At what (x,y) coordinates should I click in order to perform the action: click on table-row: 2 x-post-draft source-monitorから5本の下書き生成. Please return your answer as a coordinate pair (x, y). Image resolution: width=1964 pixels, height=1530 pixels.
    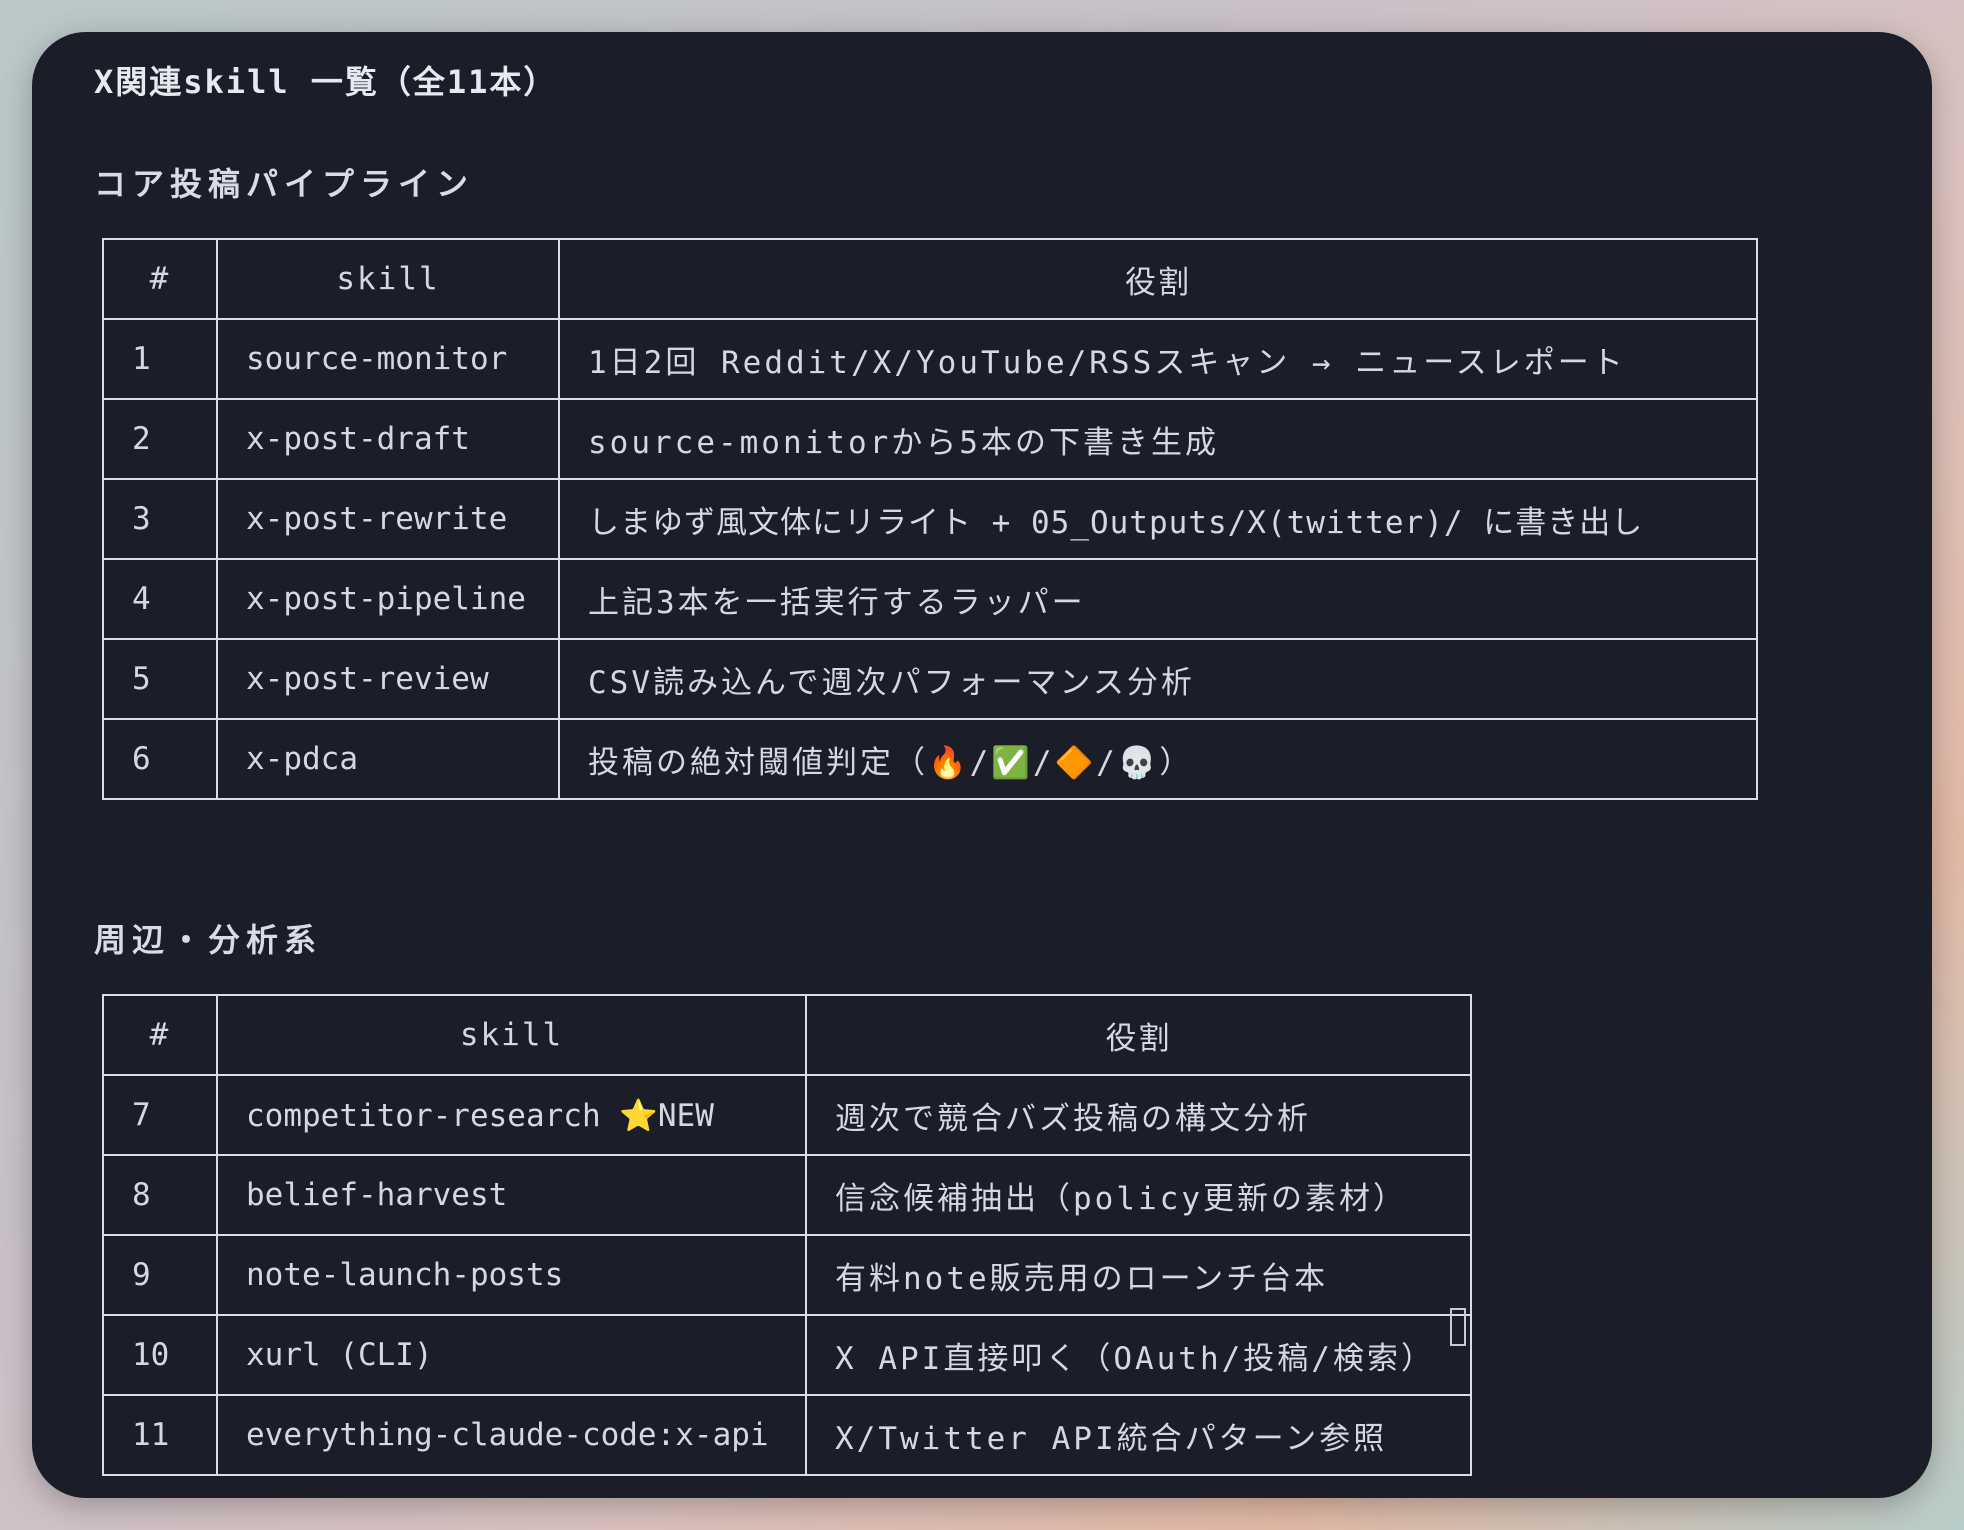
    Looking at the image, I should click on (930, 439).